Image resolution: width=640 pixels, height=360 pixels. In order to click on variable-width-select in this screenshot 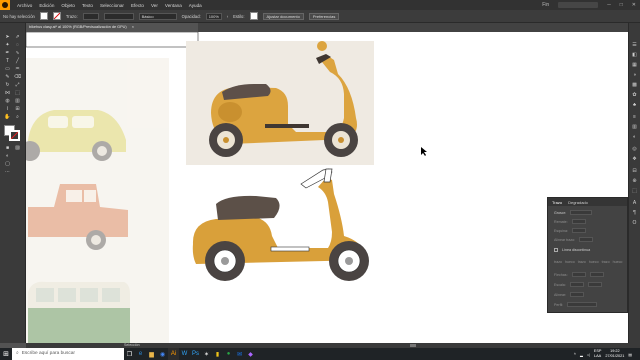, I will do `click(118, 16)`.